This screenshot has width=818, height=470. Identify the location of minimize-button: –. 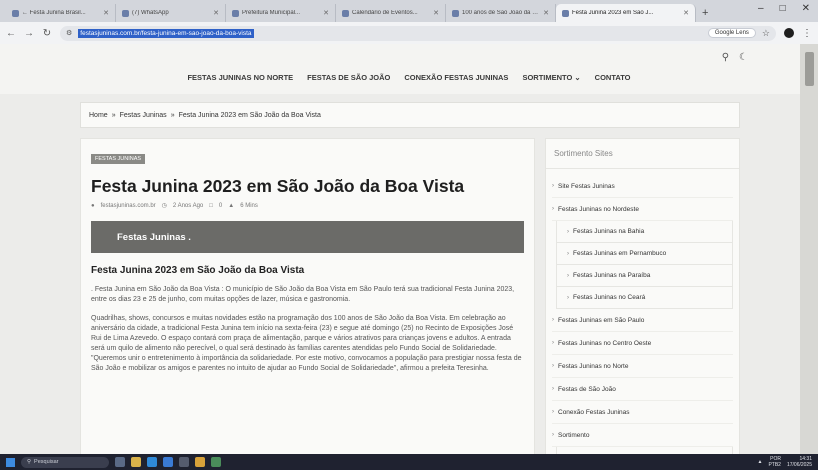
(761, 8).